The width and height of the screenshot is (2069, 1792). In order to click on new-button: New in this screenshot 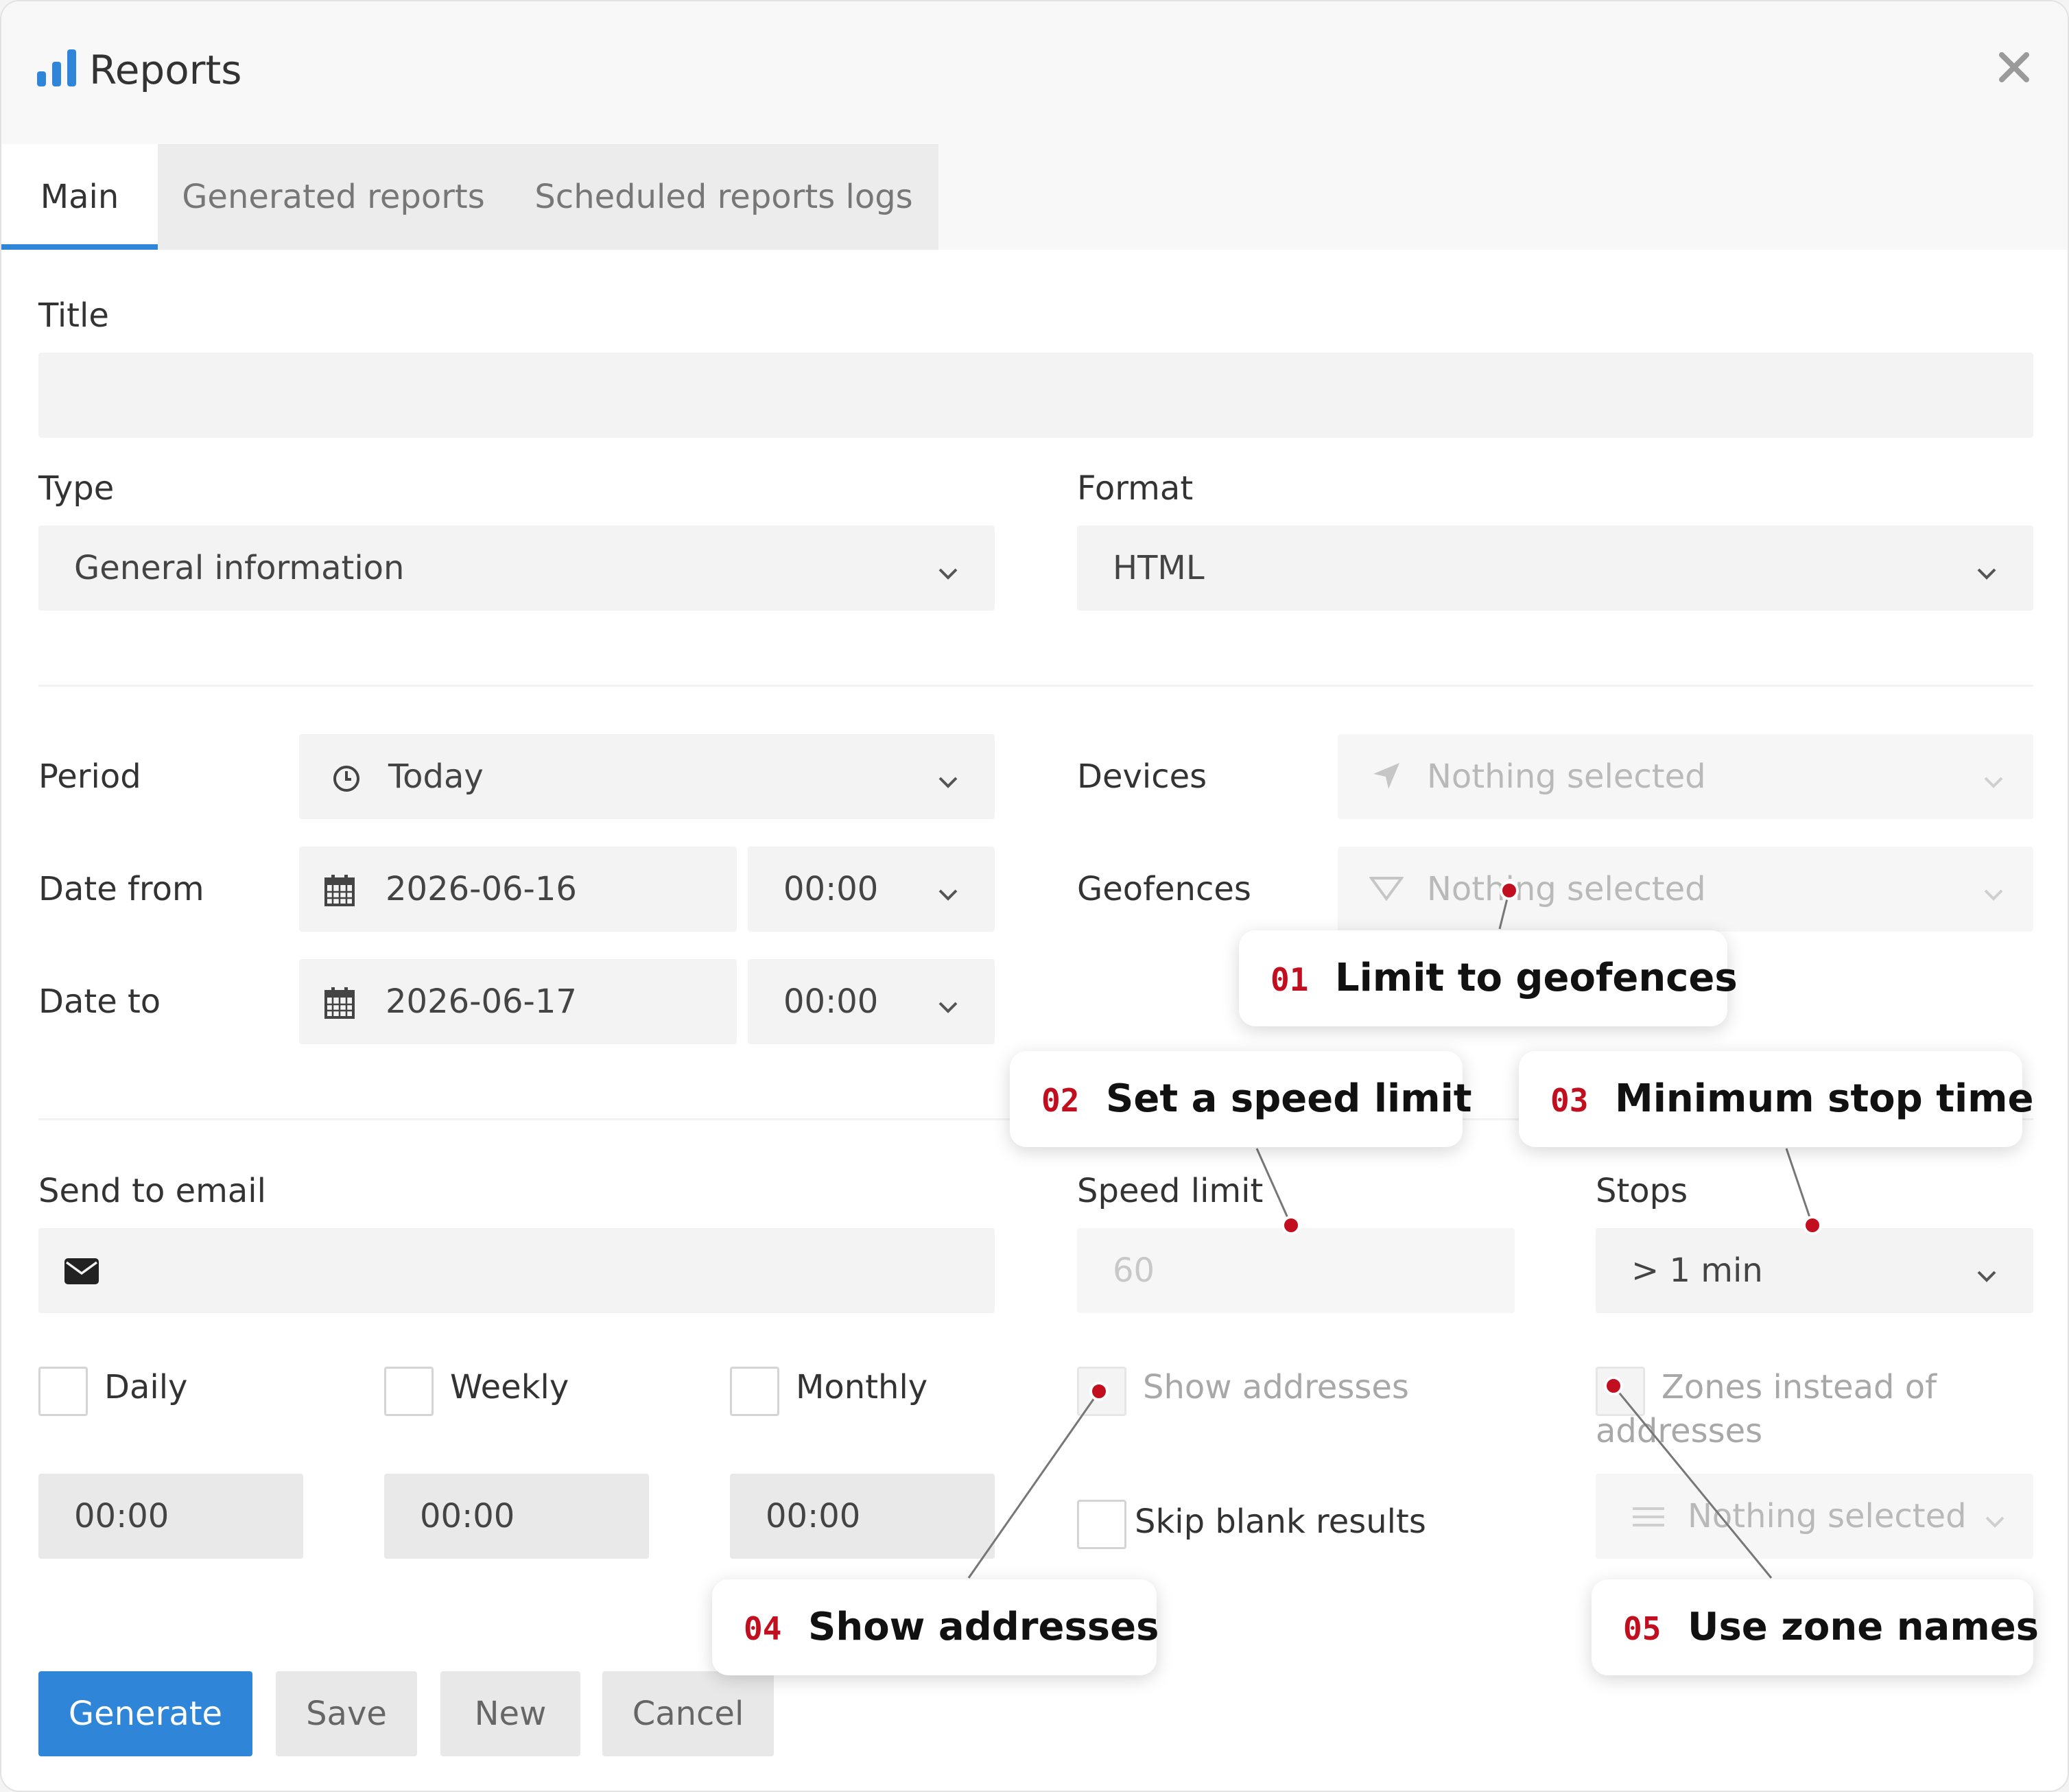, I will do `click(510, 1714)`.